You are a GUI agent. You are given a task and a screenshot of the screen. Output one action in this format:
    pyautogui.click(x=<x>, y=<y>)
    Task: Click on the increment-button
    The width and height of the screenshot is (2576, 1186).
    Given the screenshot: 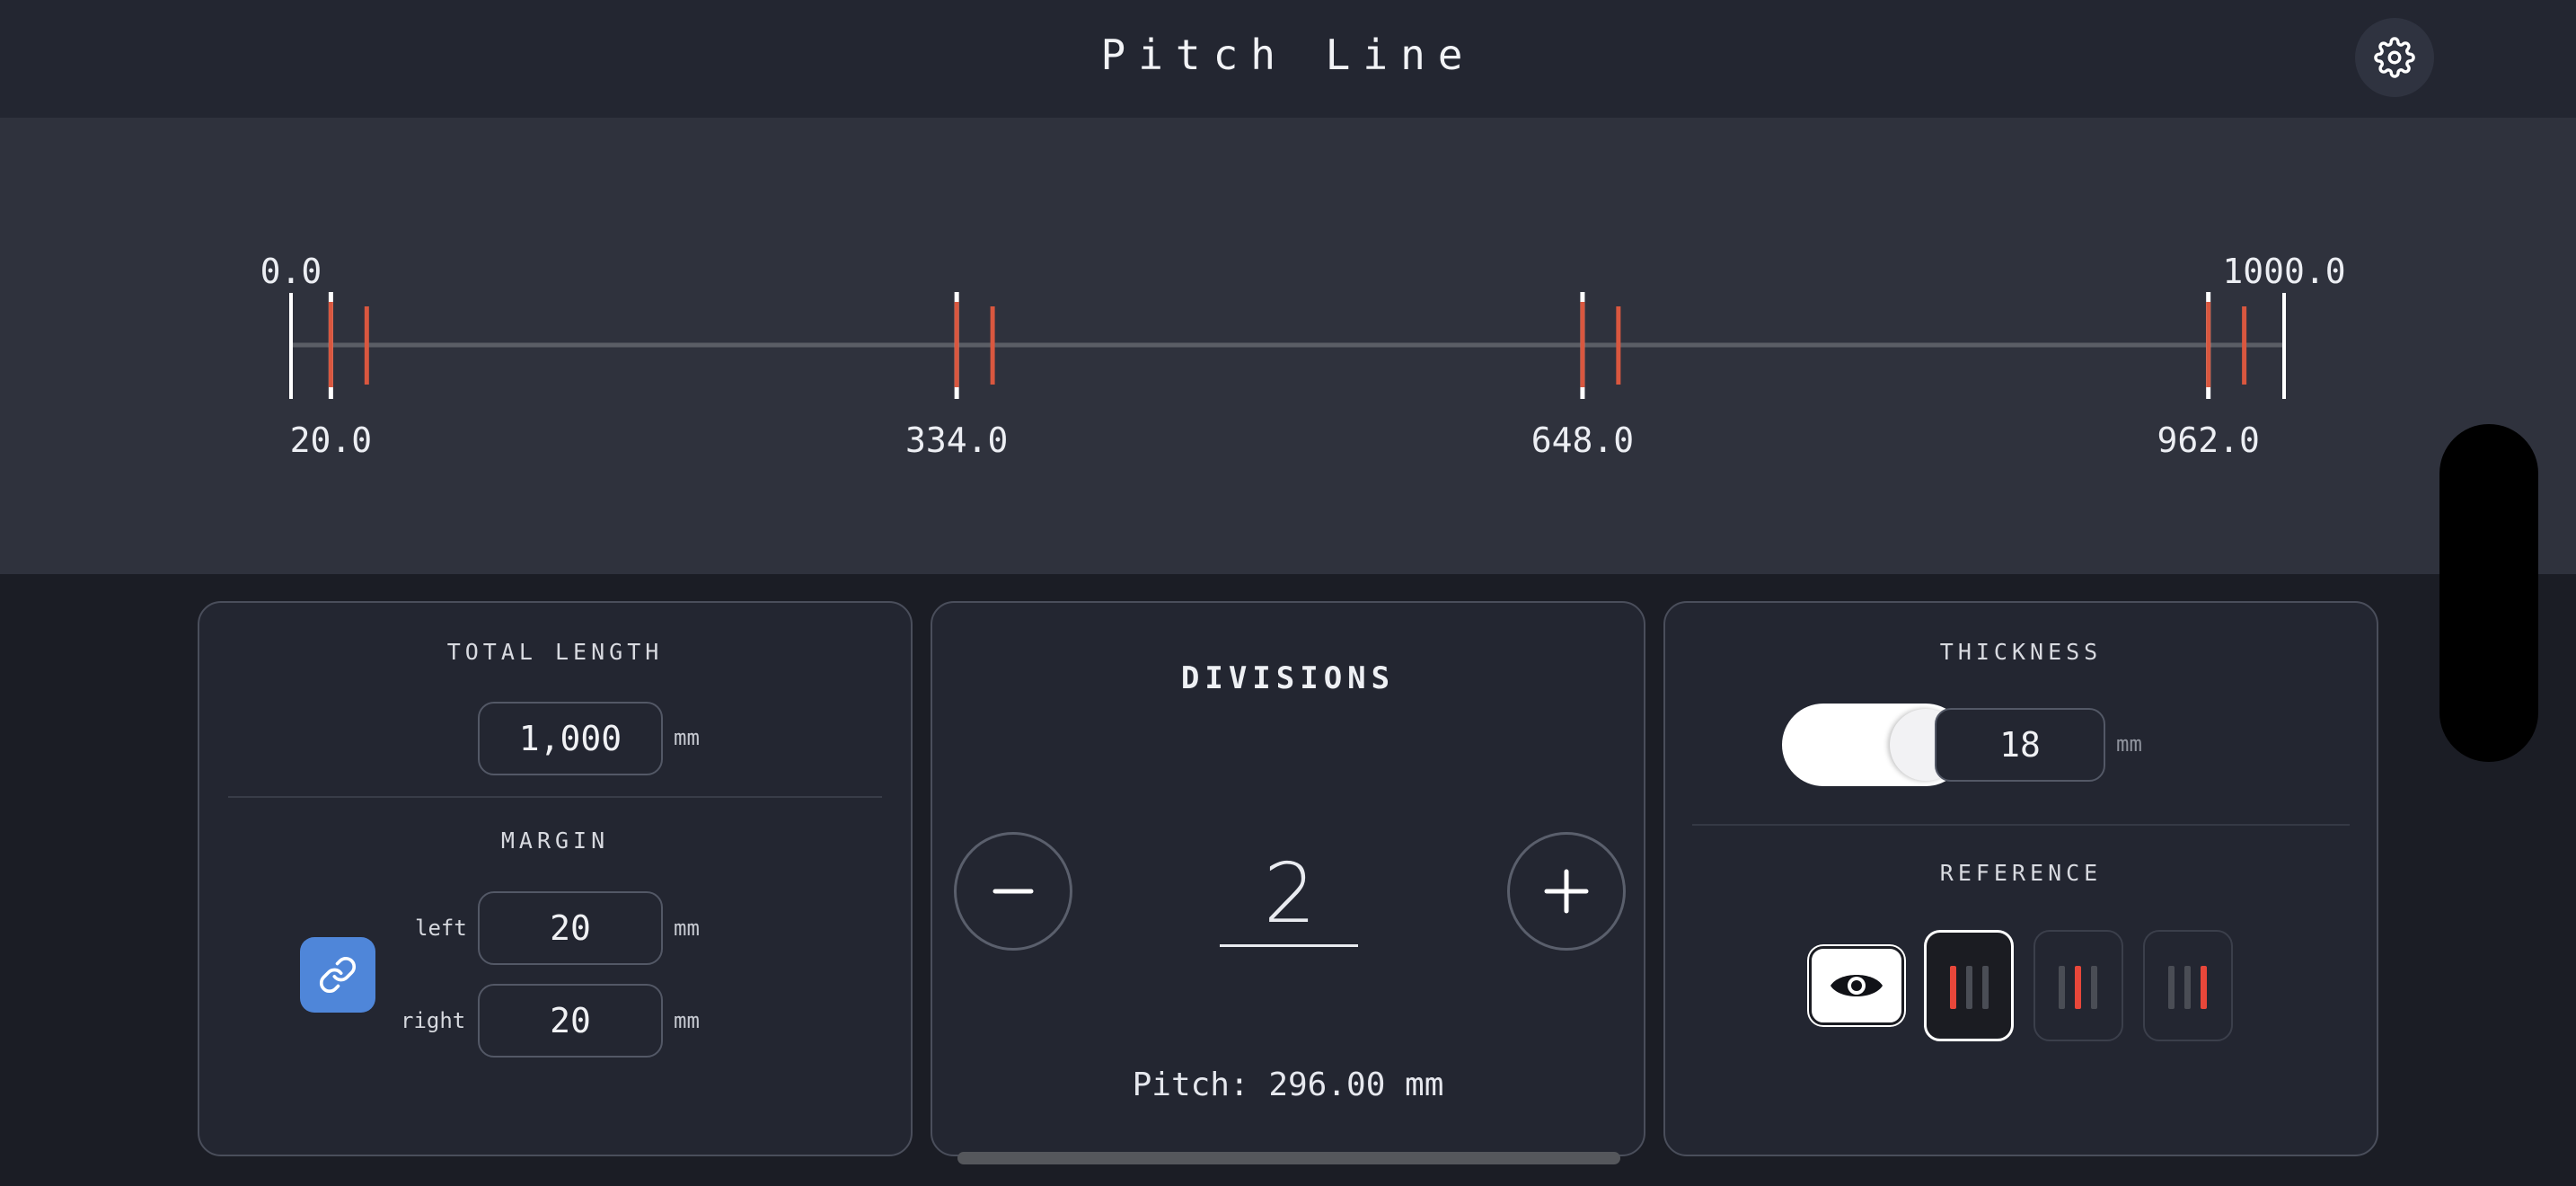 What is the action you would take?
    pyautogui.click(x=1566, y=891)
    